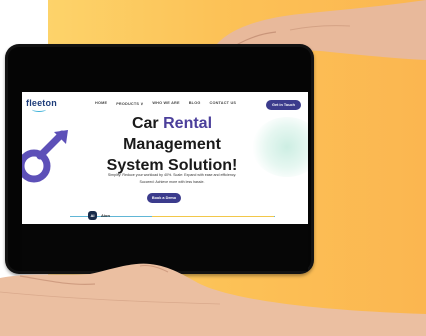 The image size is (426, 336). I want to click on brand-mark-icon, so click(45, 156).